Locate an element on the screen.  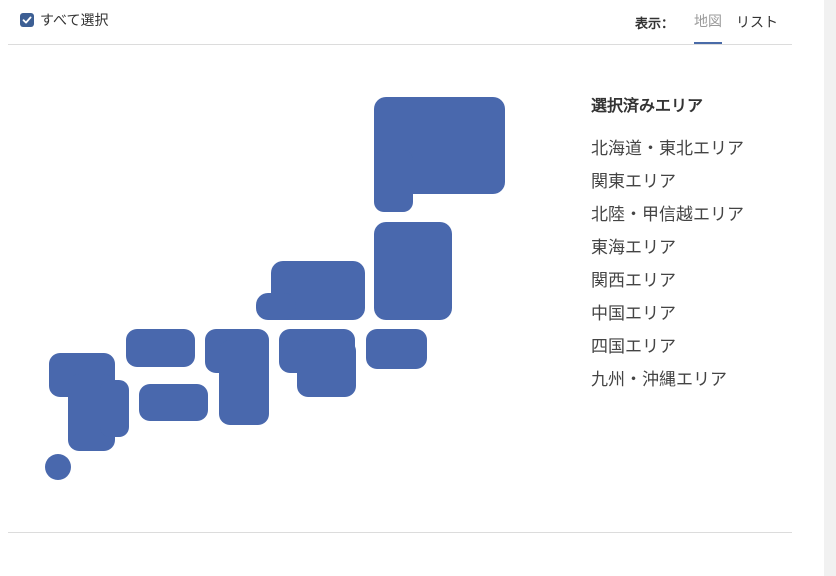
list-item: 北海道・東北エリア is located at coordinates (667, 149).